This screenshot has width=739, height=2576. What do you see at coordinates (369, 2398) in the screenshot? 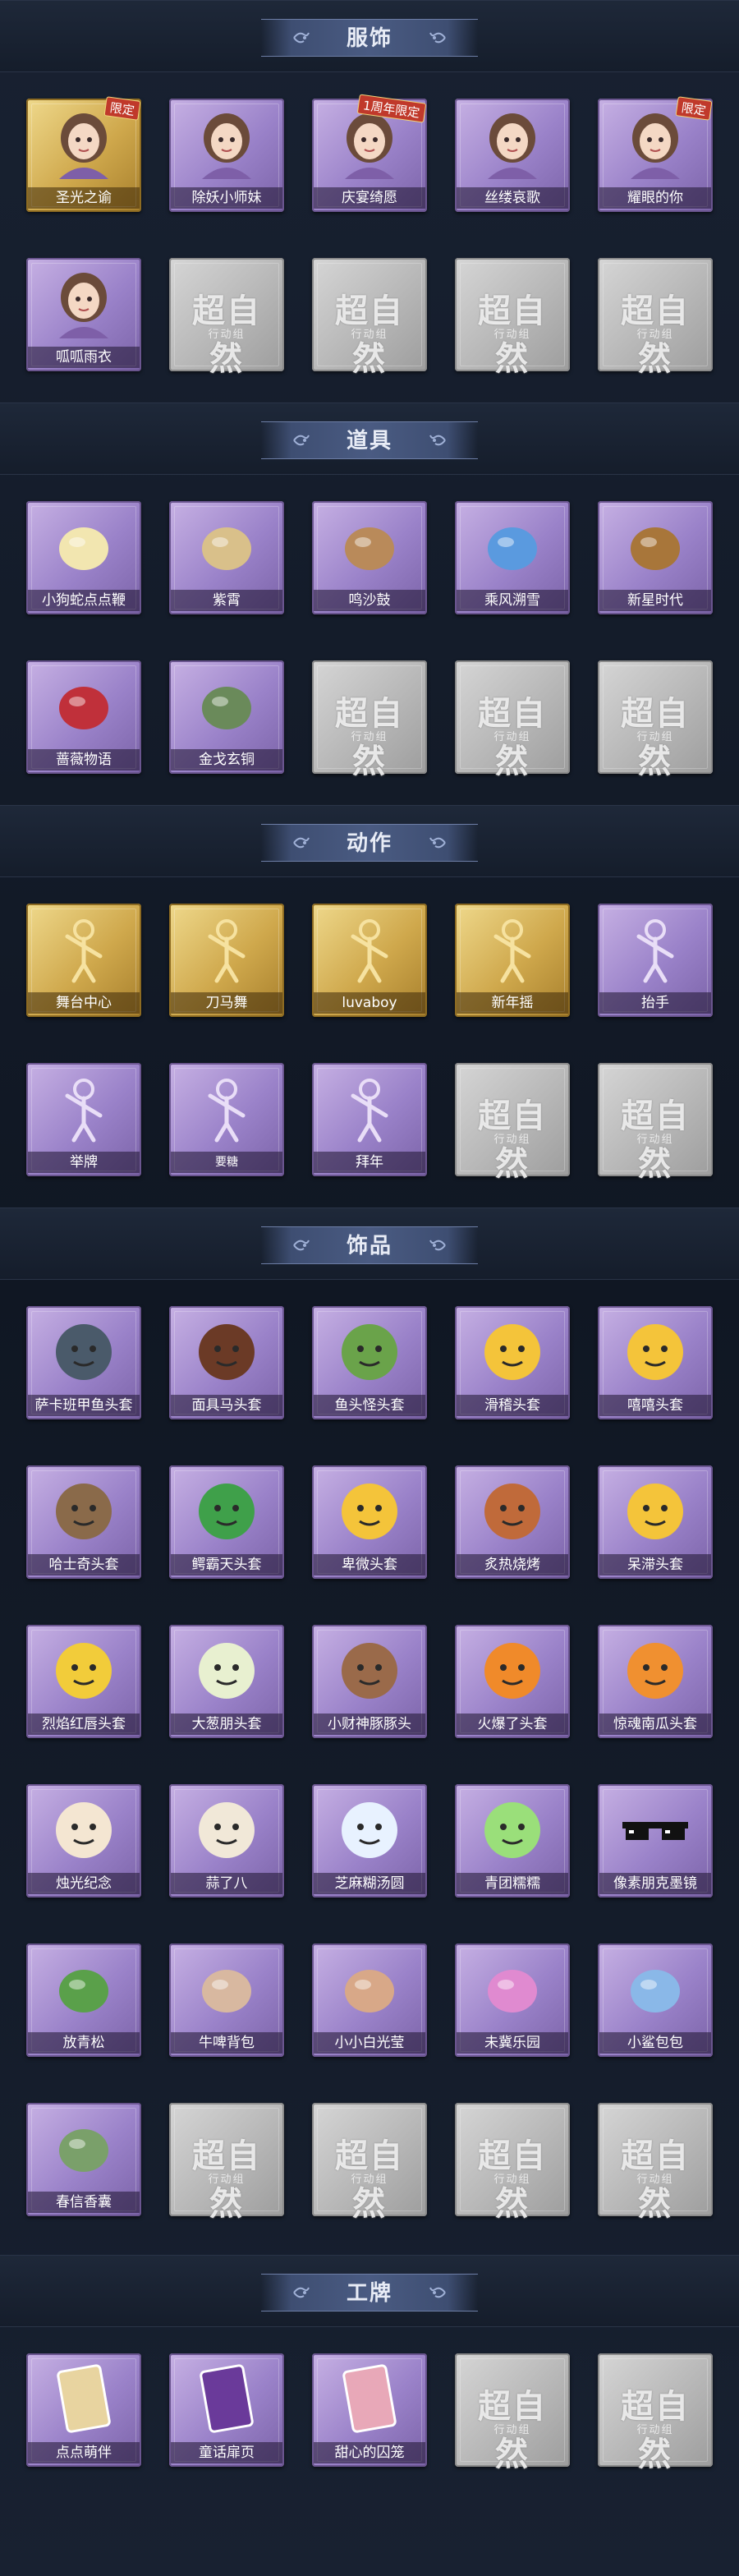
I see `cage-card-icon` at bounding box center [369, 2398].